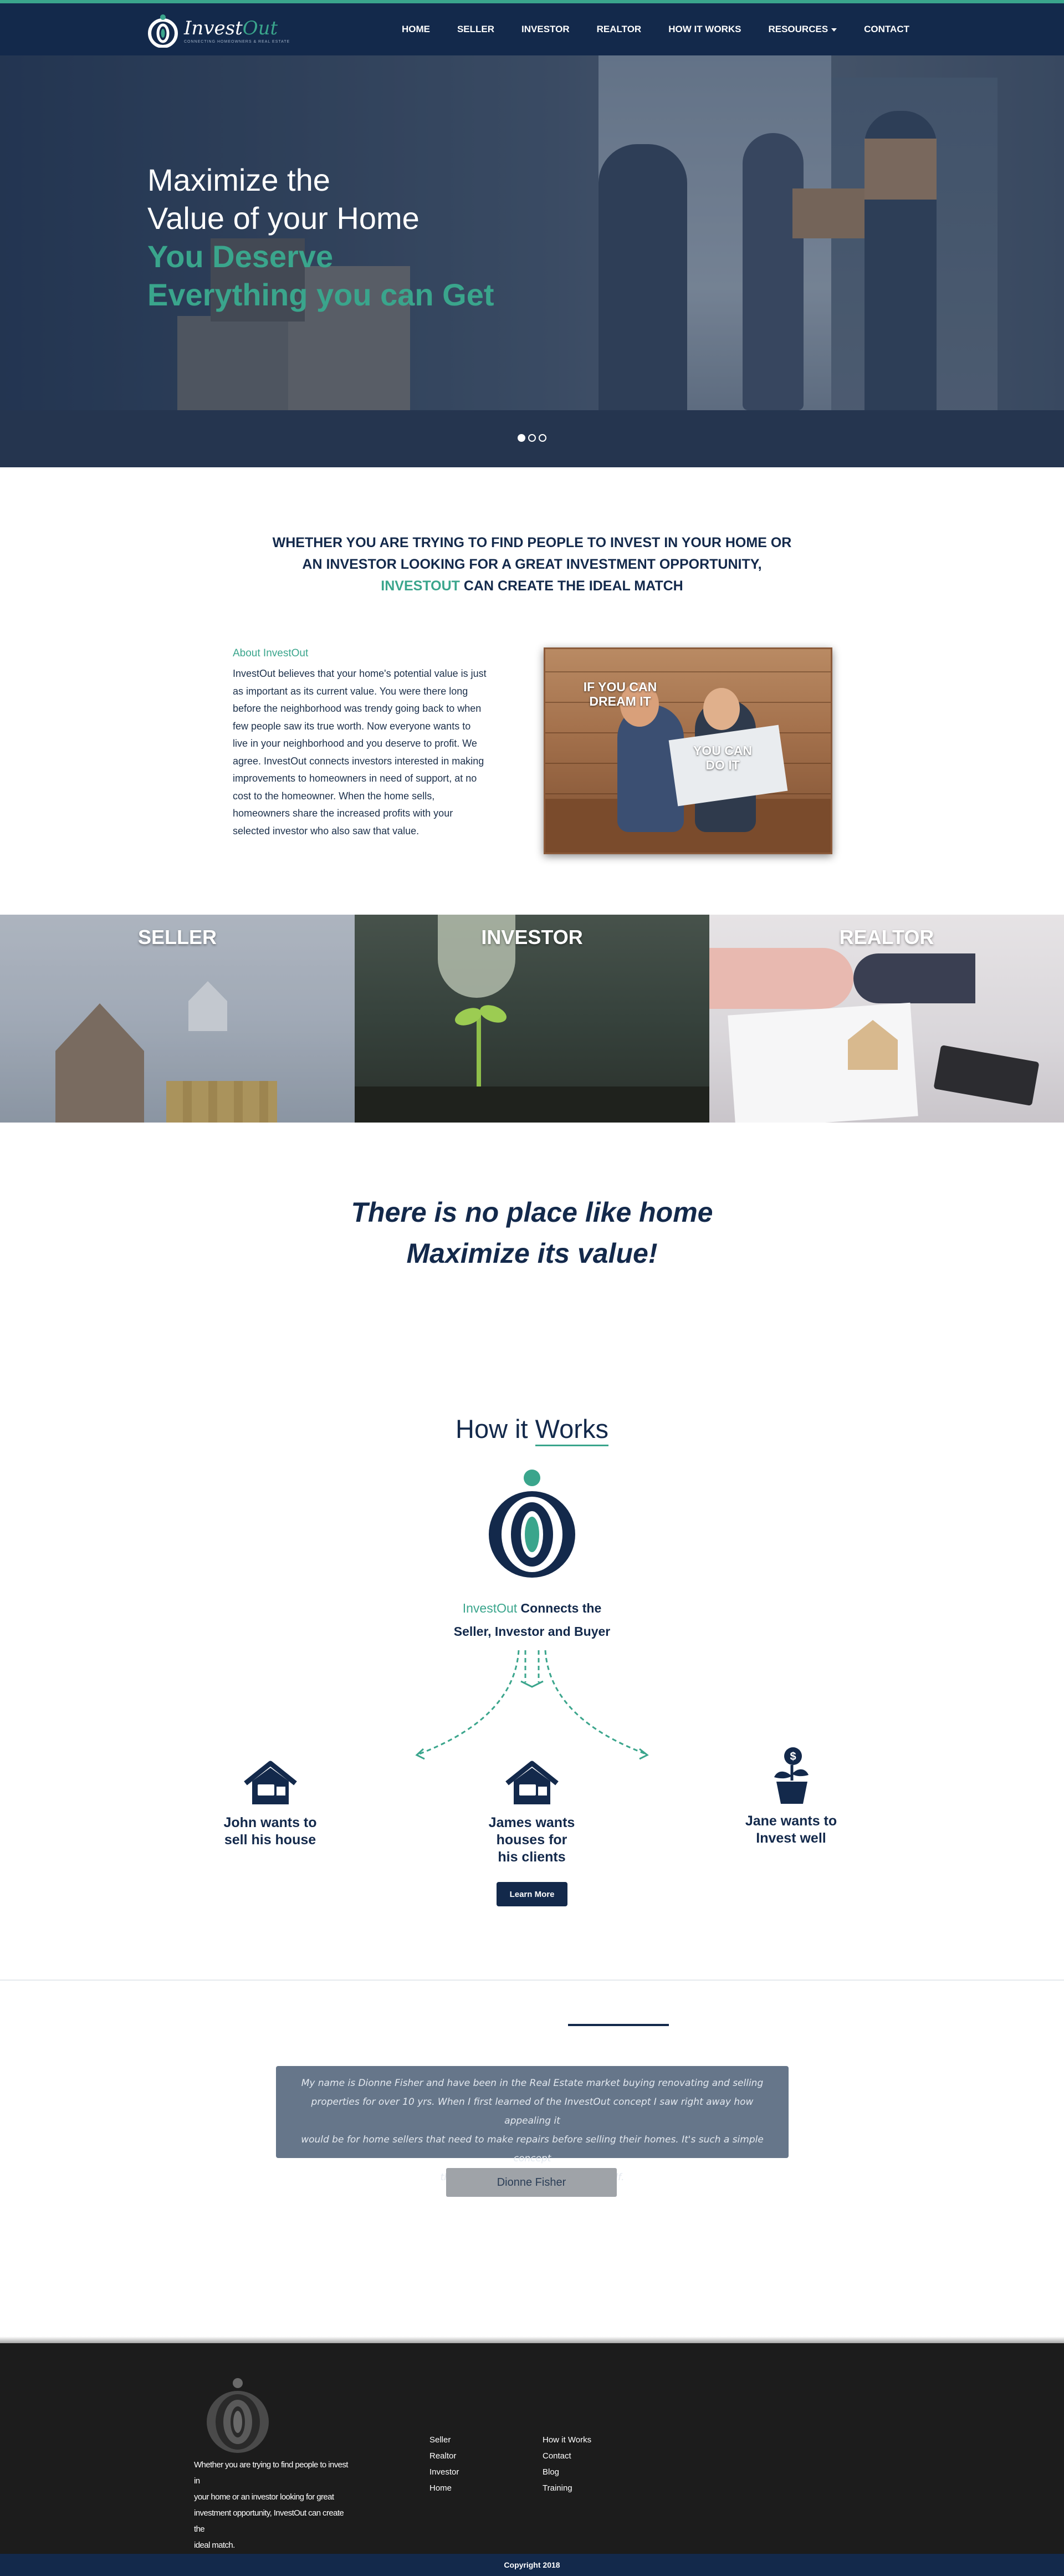 This screenshot has height=2576, width=1064. Describe the element at coordinates (545, 29) in the screenshot. I see `nav-investor: INVESTOR` at that location.